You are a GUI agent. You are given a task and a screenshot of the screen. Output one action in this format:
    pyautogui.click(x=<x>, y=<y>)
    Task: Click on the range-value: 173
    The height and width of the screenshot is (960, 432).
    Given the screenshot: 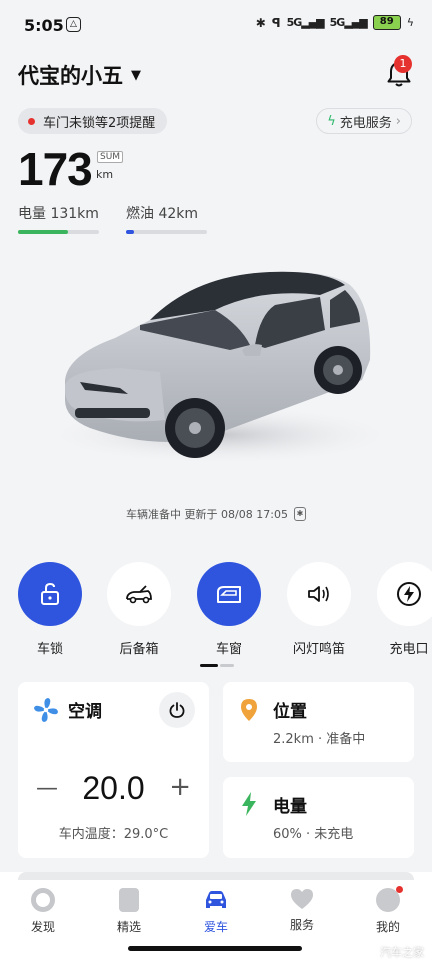 What is the action you would take?
    pyautogui.click(x=55, y=169)
    